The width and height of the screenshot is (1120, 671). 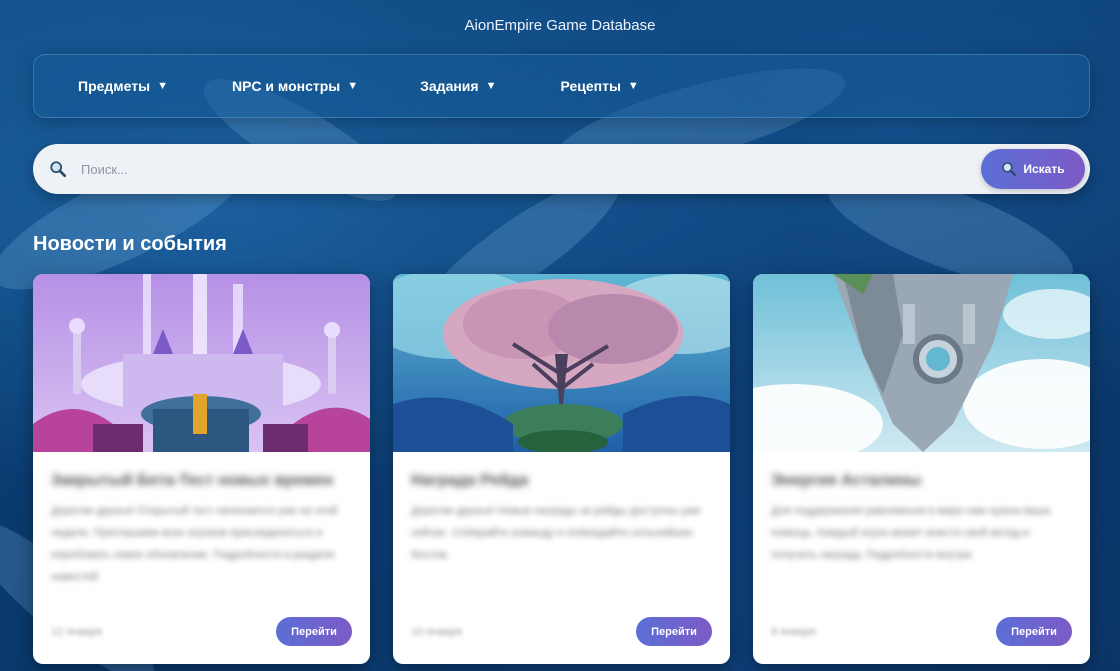 I want to click on nav-item-label: Рецепты, so click(x=590, y=86).